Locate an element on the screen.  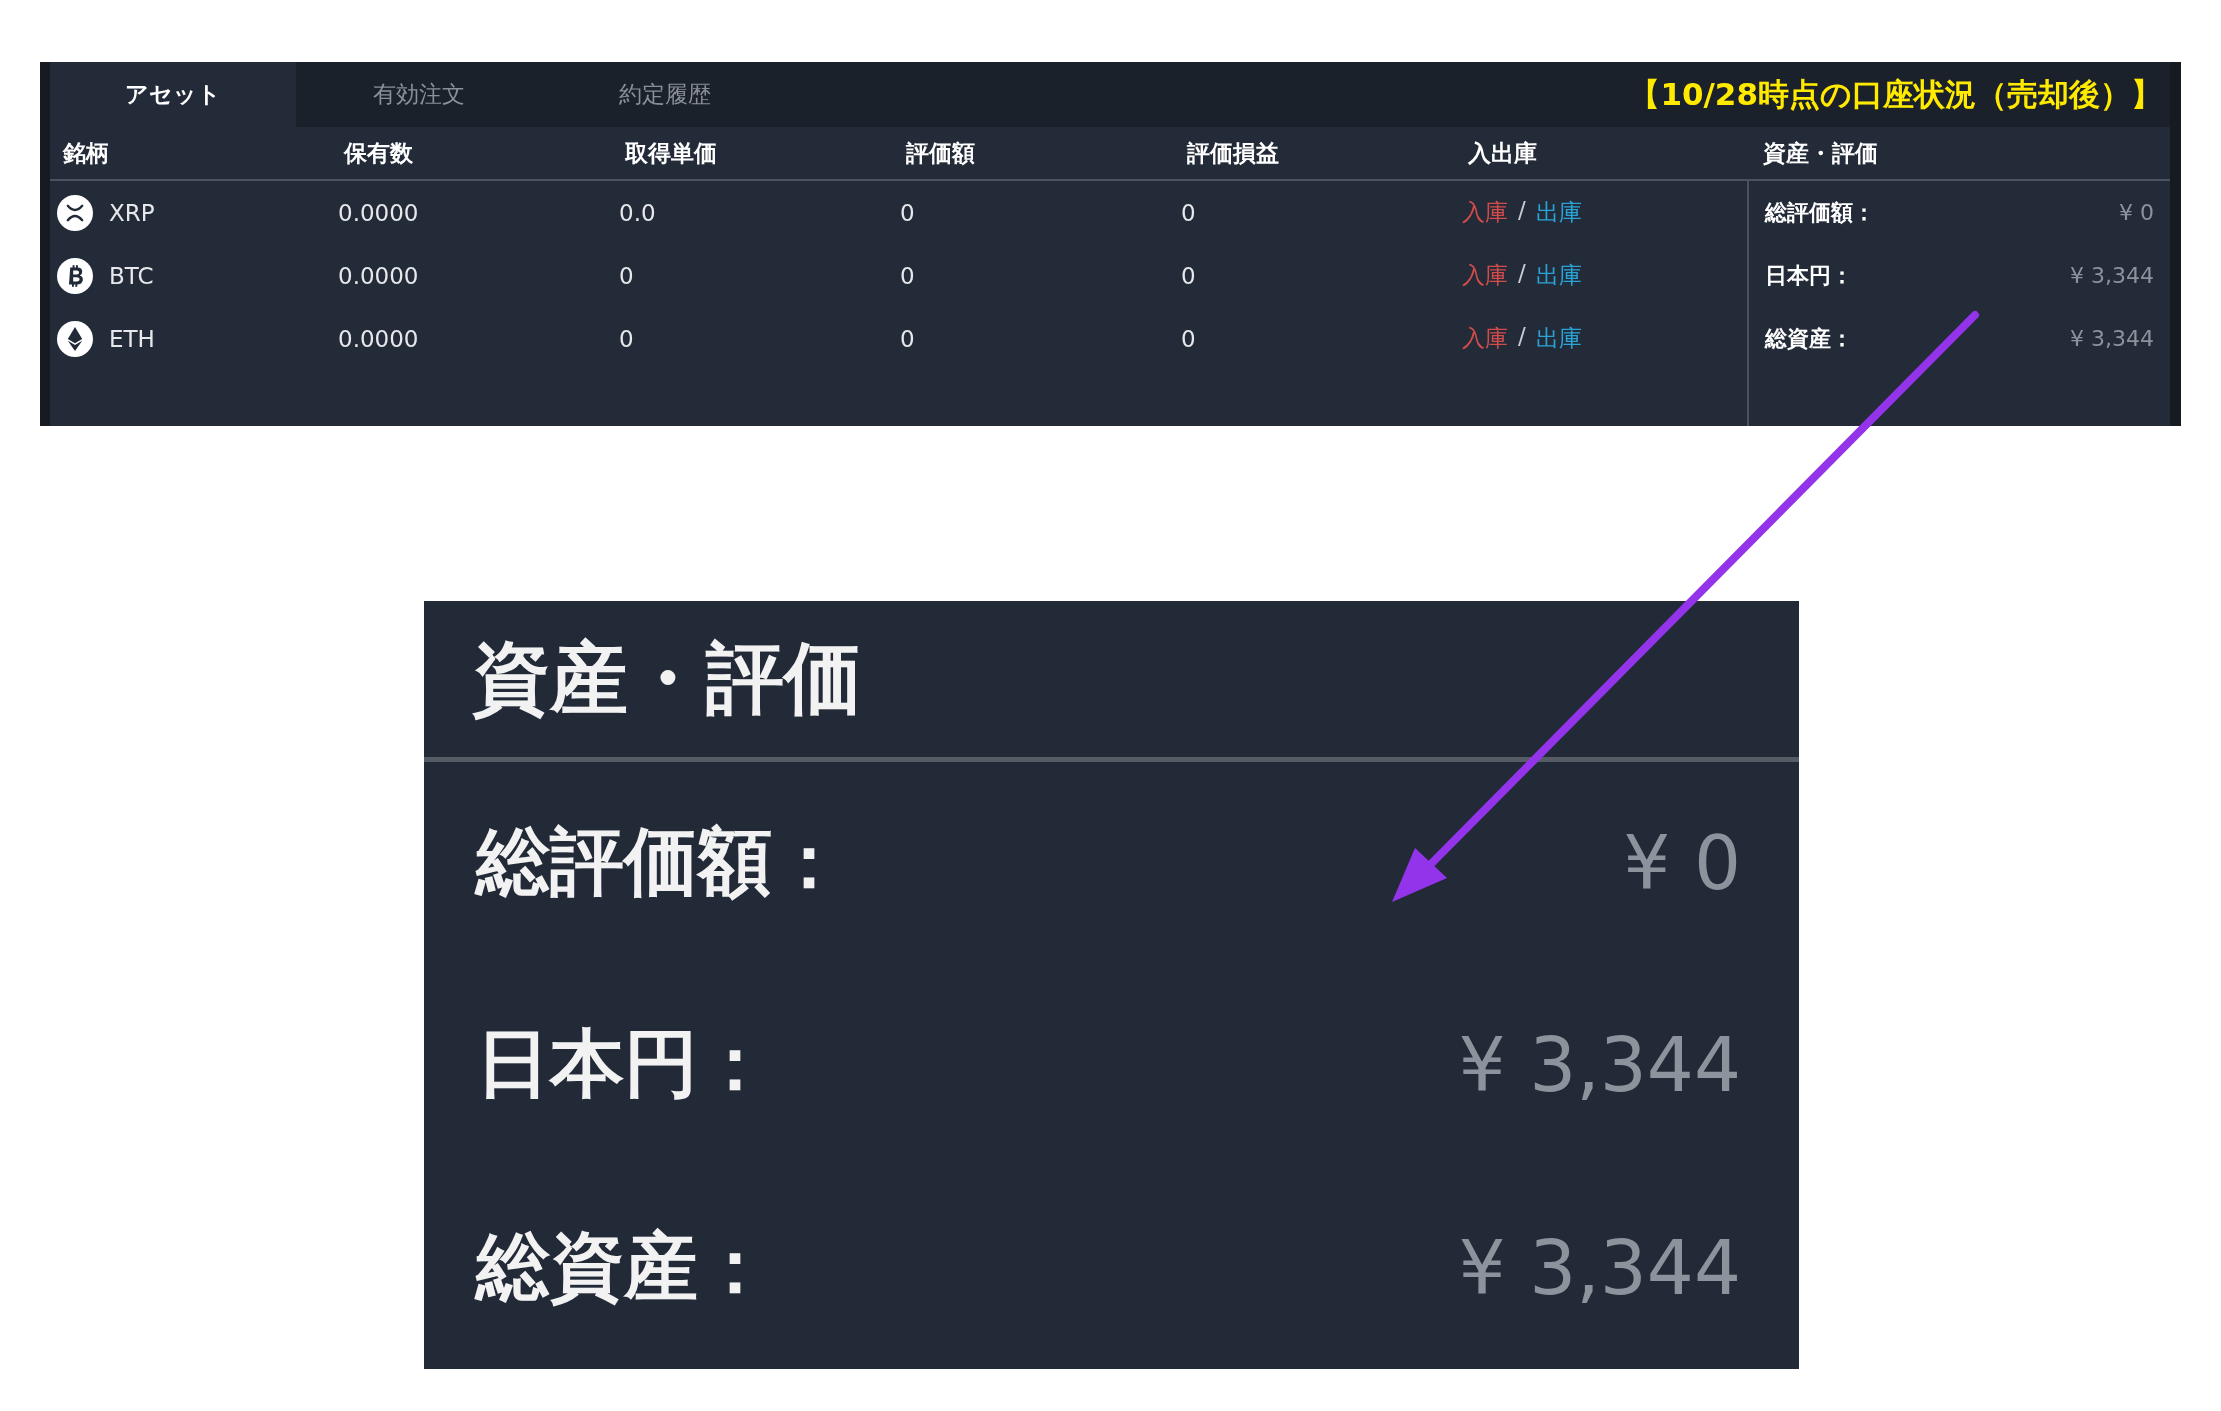
inset-title: 資産・評価 is located at coordinates (667, 678).